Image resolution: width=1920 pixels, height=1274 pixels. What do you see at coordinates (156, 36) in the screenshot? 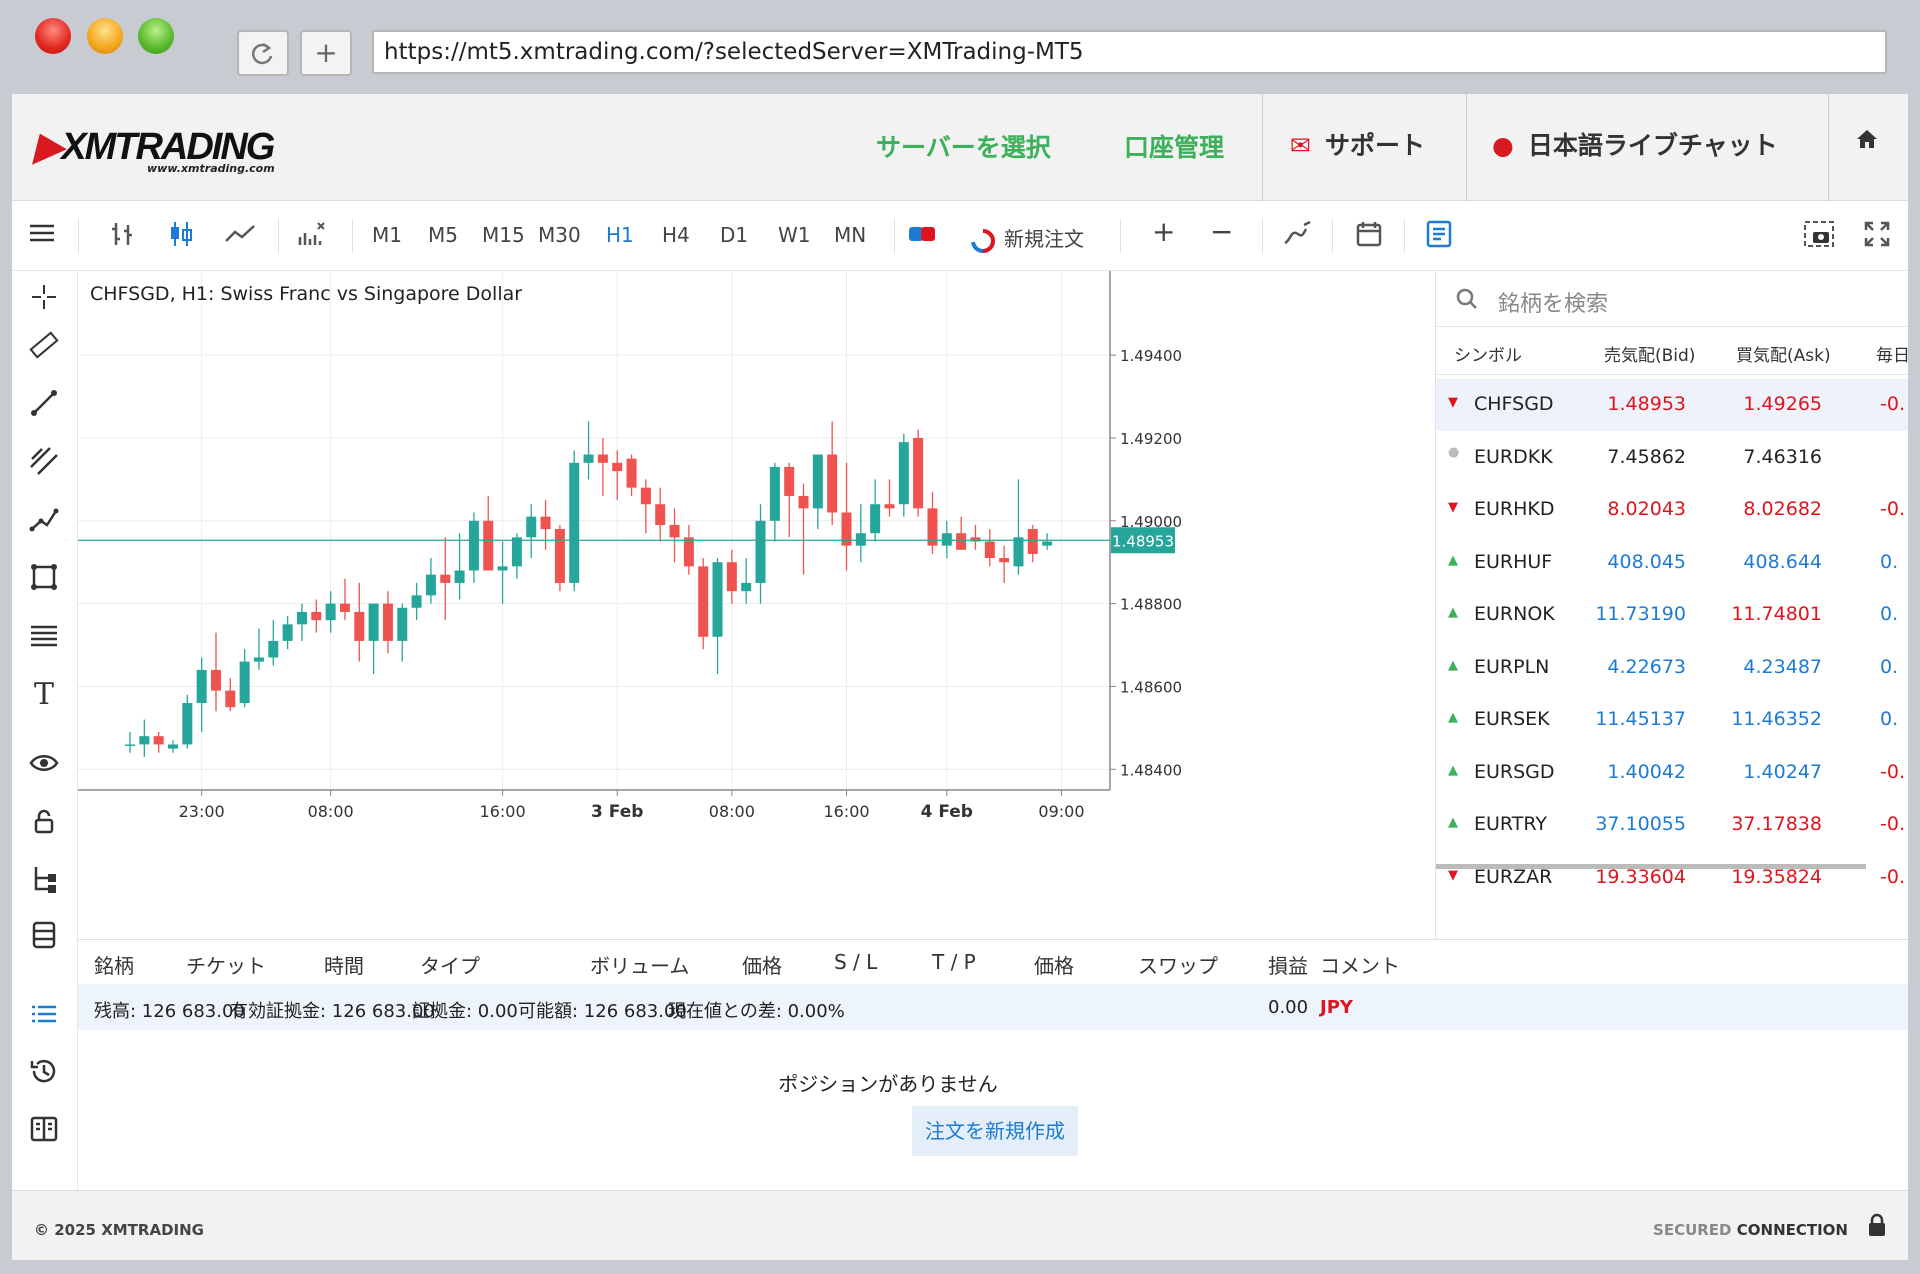
I see `maximize-window-button` at bounding box center [156, 36].